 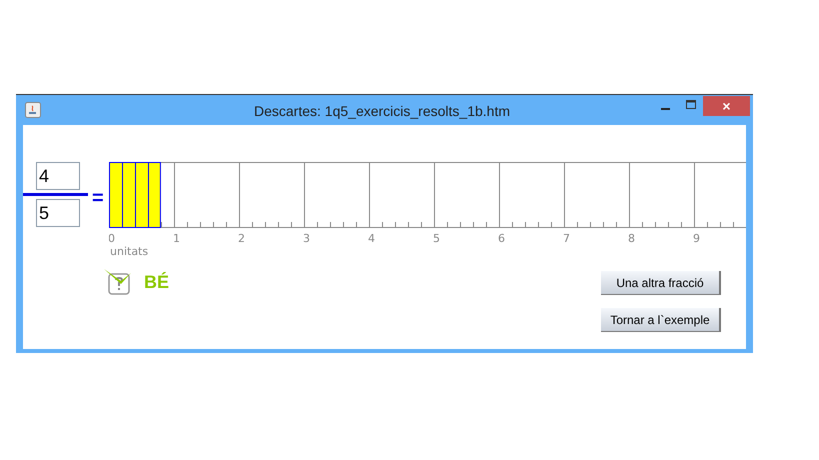 I want to click on tick-label: 7, so click(x=566, y=238).